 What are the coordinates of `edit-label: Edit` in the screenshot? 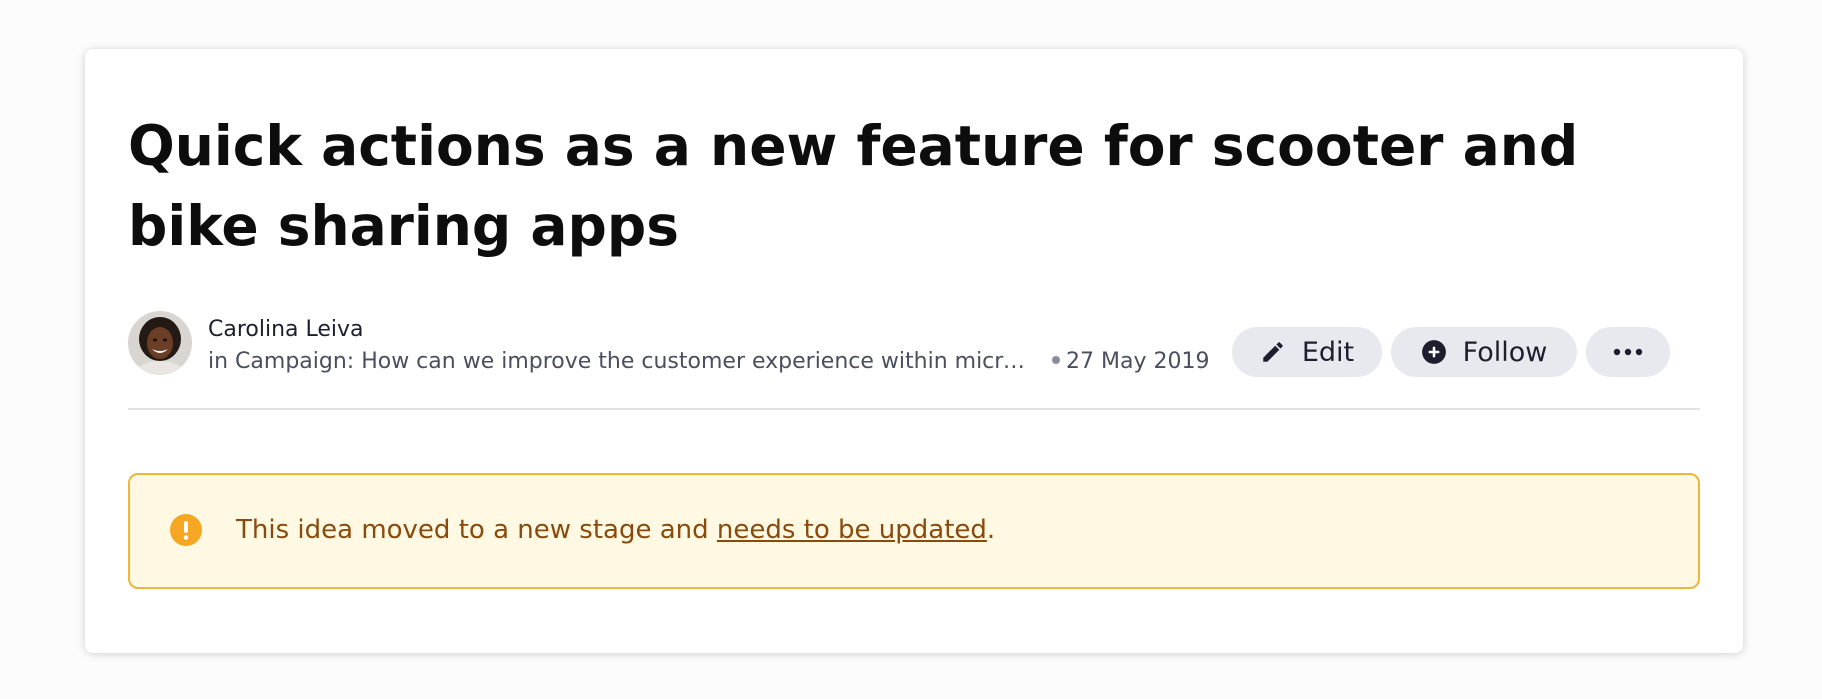 It's located at (1328, 352).